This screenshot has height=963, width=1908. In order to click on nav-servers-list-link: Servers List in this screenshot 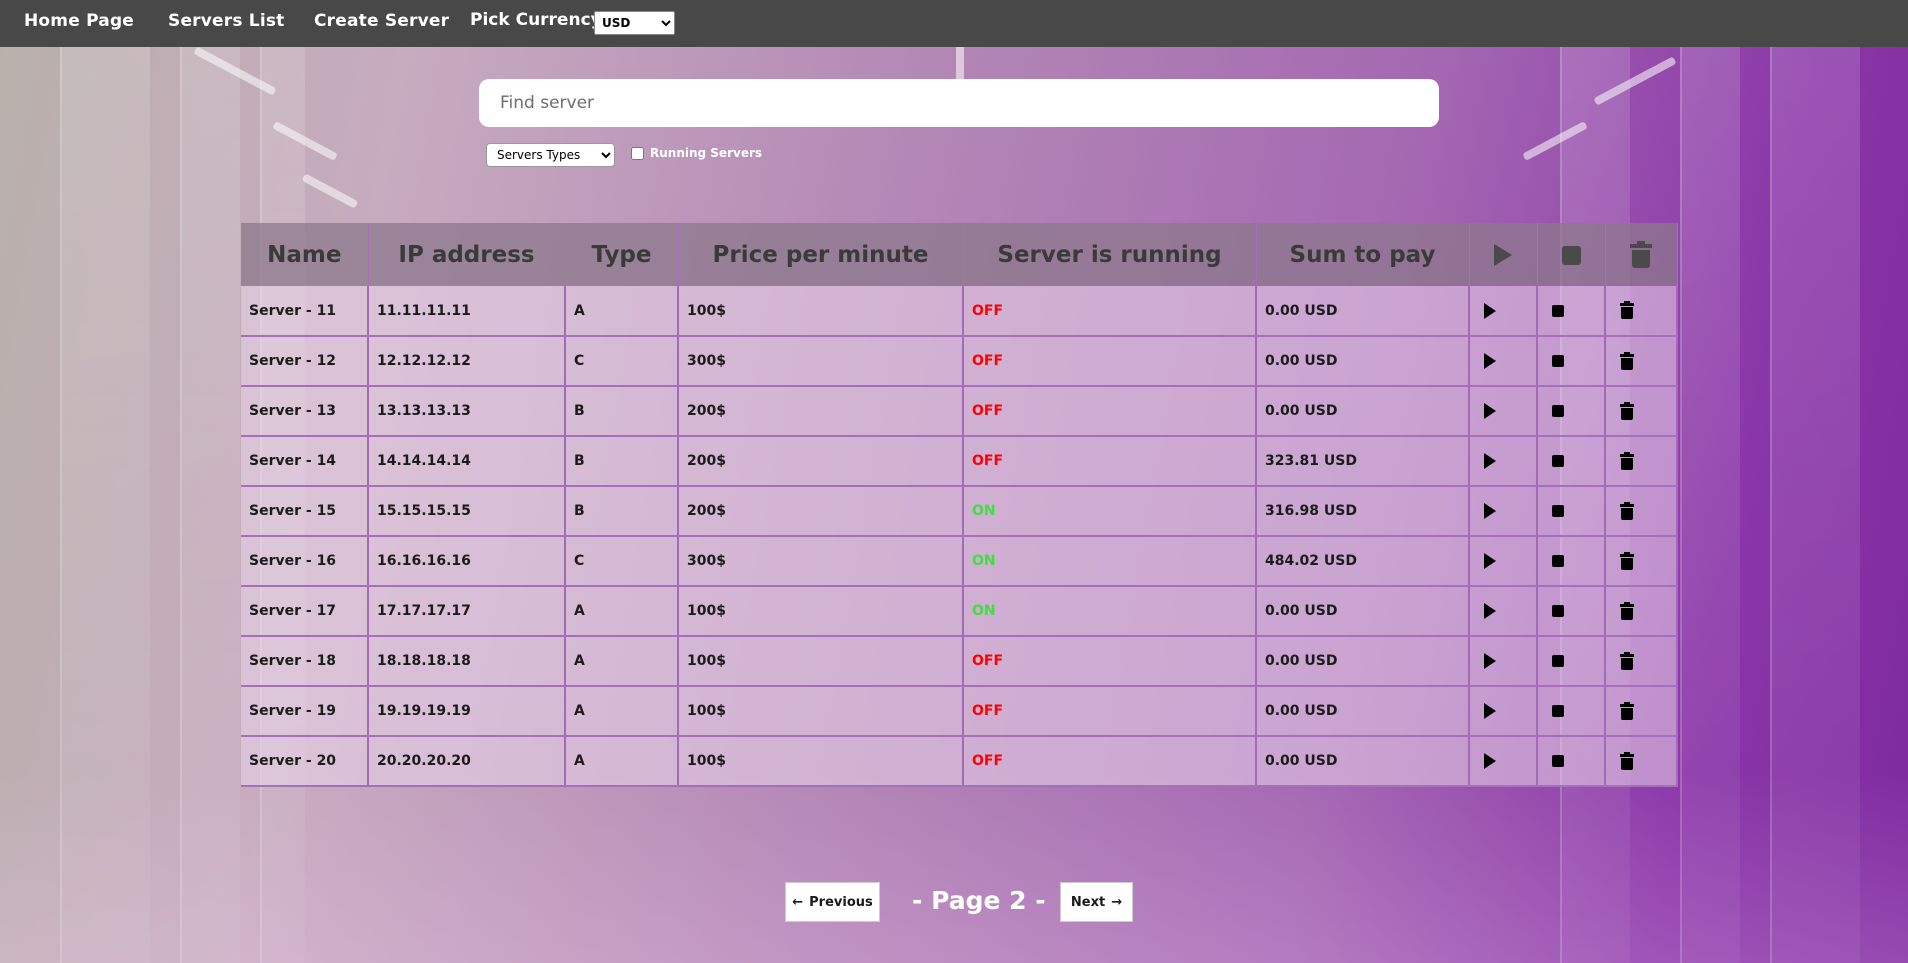, I will do `click(226, 21)`.